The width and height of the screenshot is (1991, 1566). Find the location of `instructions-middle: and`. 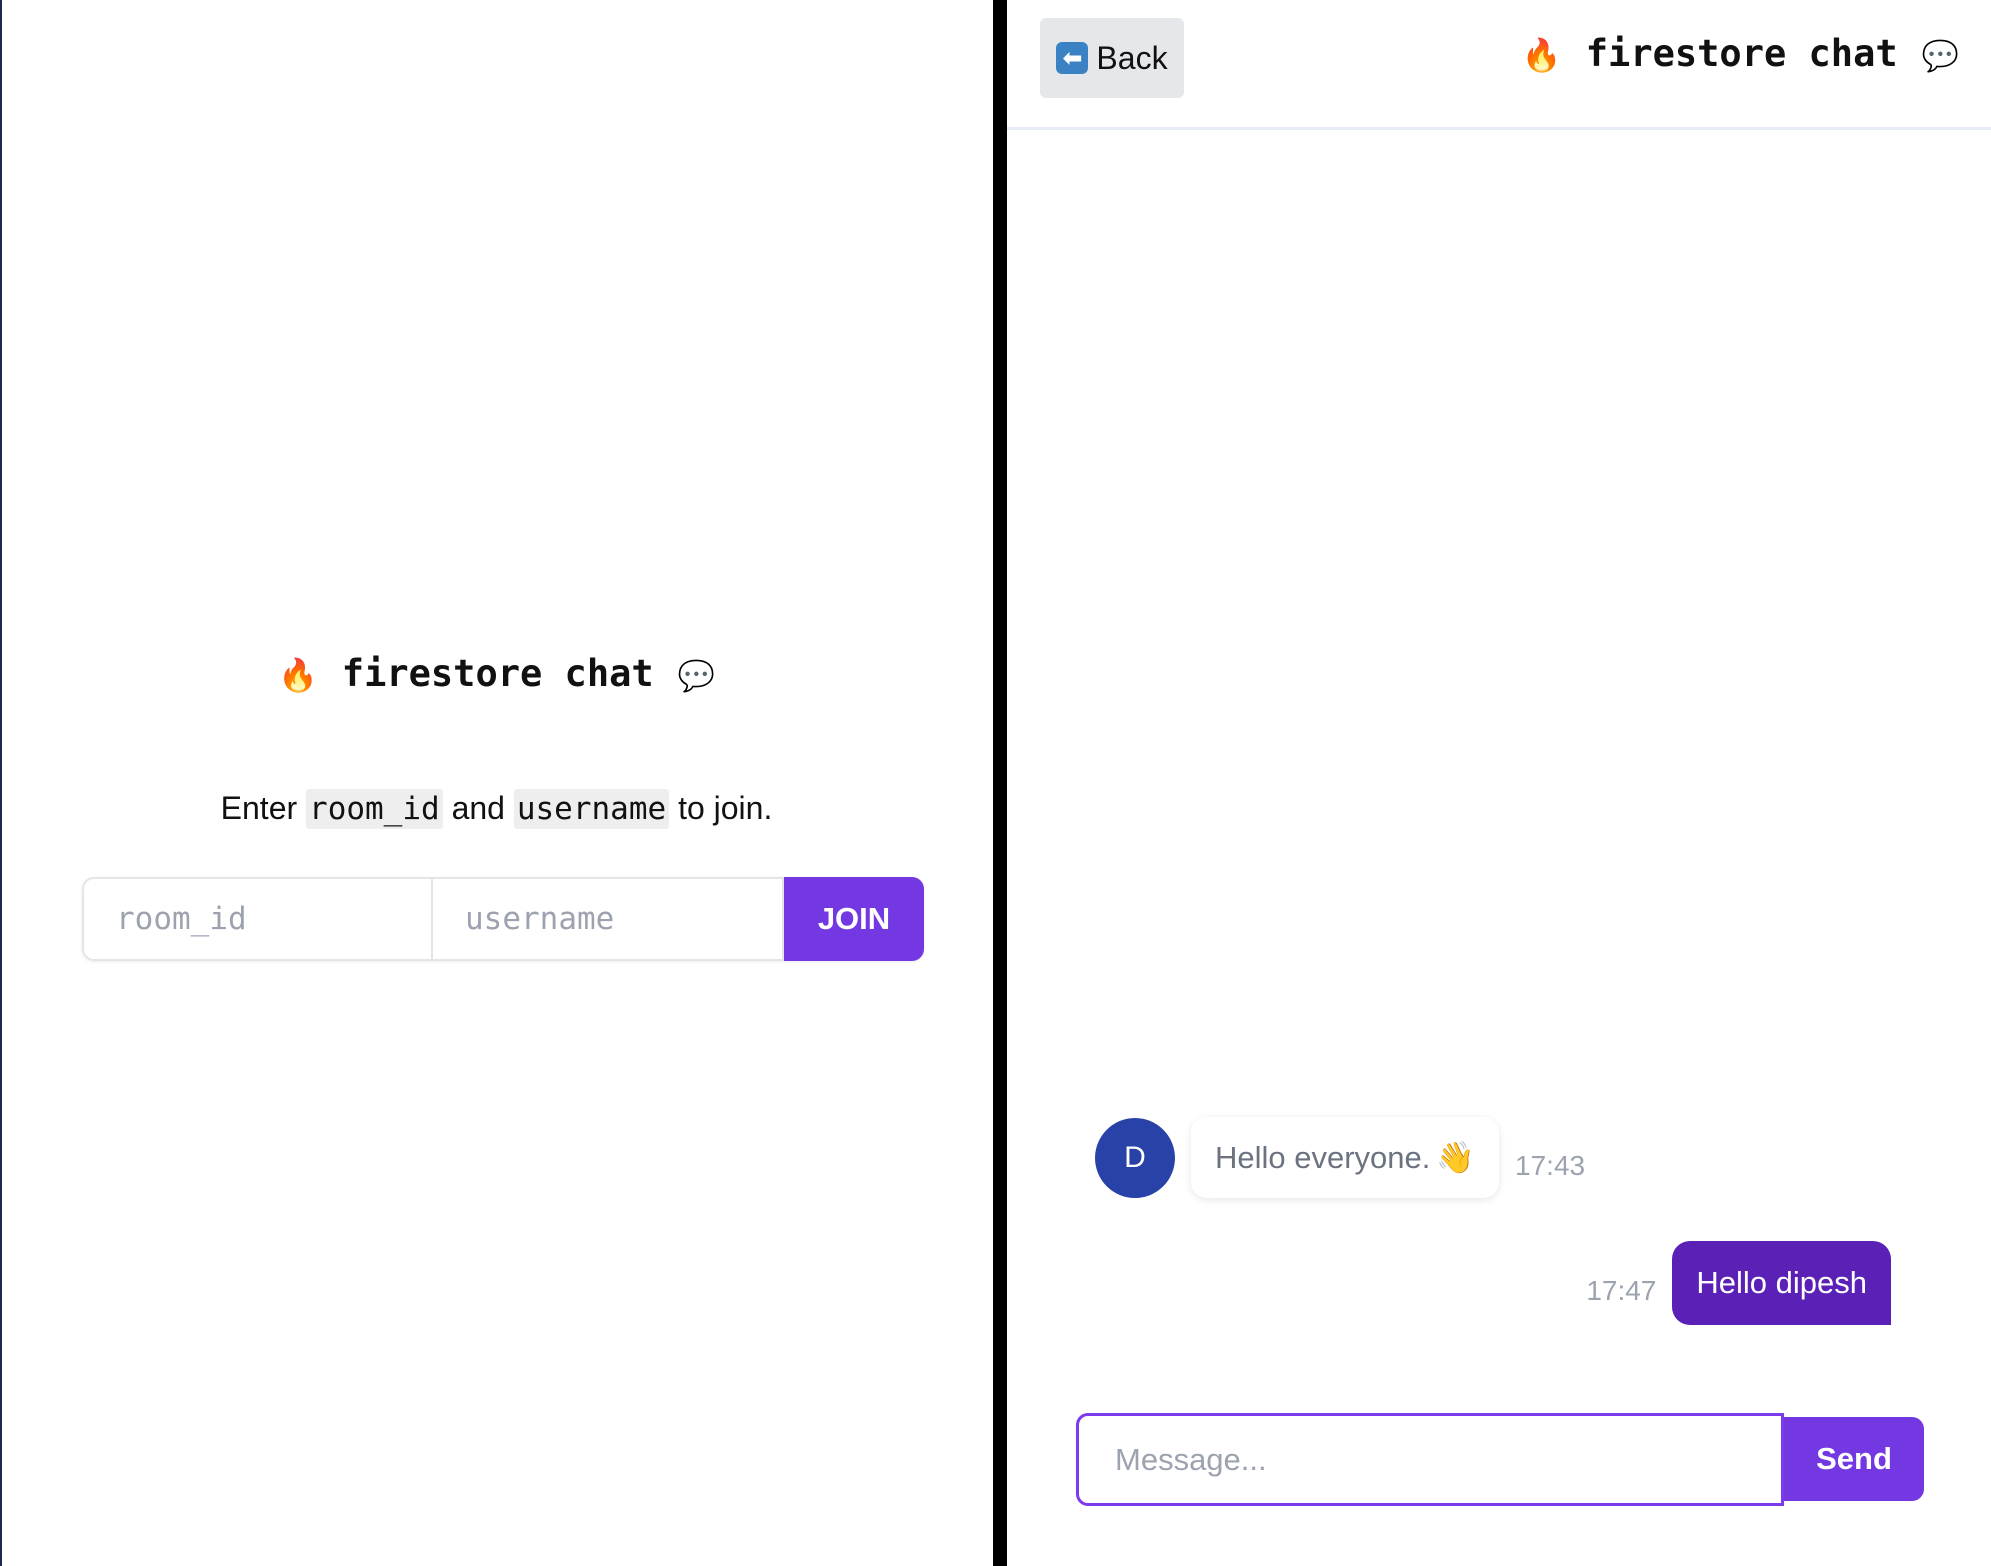

instructions-middle: and is located at coordinates (478, 808).